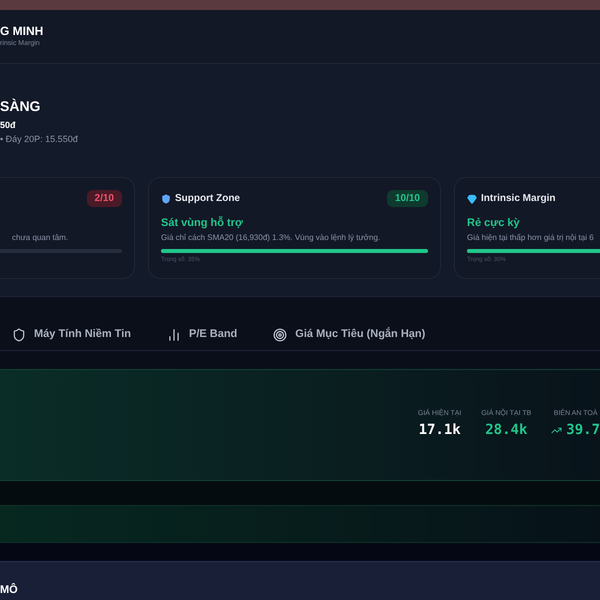 This screenshot has width=600, height=600. What do you see at coordinates (9, 590) in the screenshot?
I see `section-title: MÔ` at bounding box center [9, 590].